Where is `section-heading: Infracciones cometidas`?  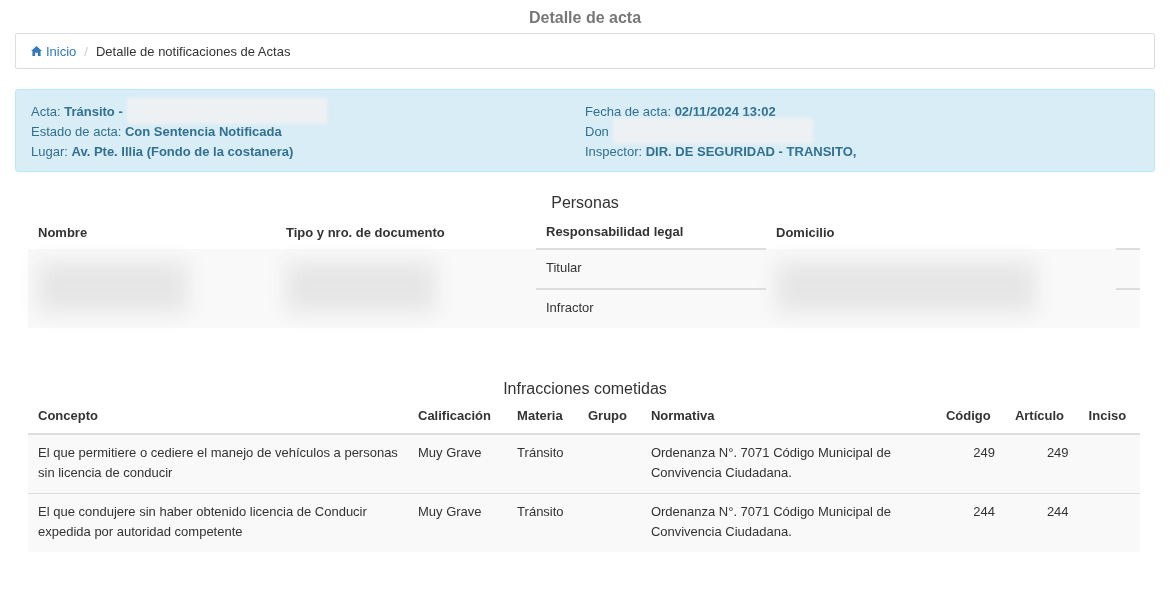
section-heading: Infracciones cometidas is located at coordinates (585, 389).